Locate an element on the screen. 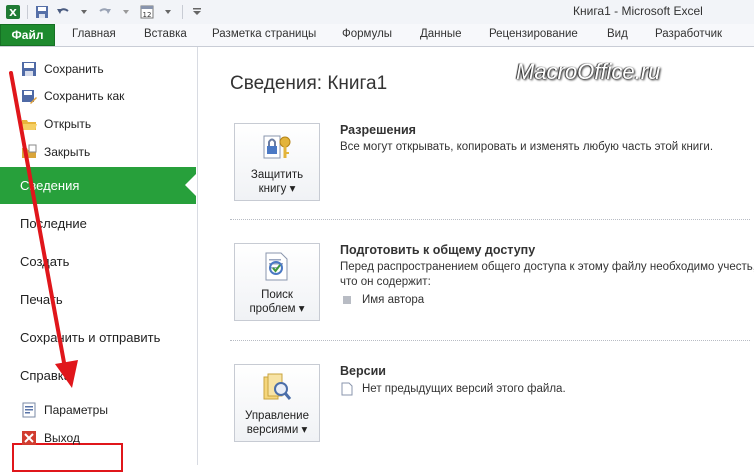 The width and height of the screenshot is (754, 472). customize-toolbar-icon is located at coordinates (197, 12).